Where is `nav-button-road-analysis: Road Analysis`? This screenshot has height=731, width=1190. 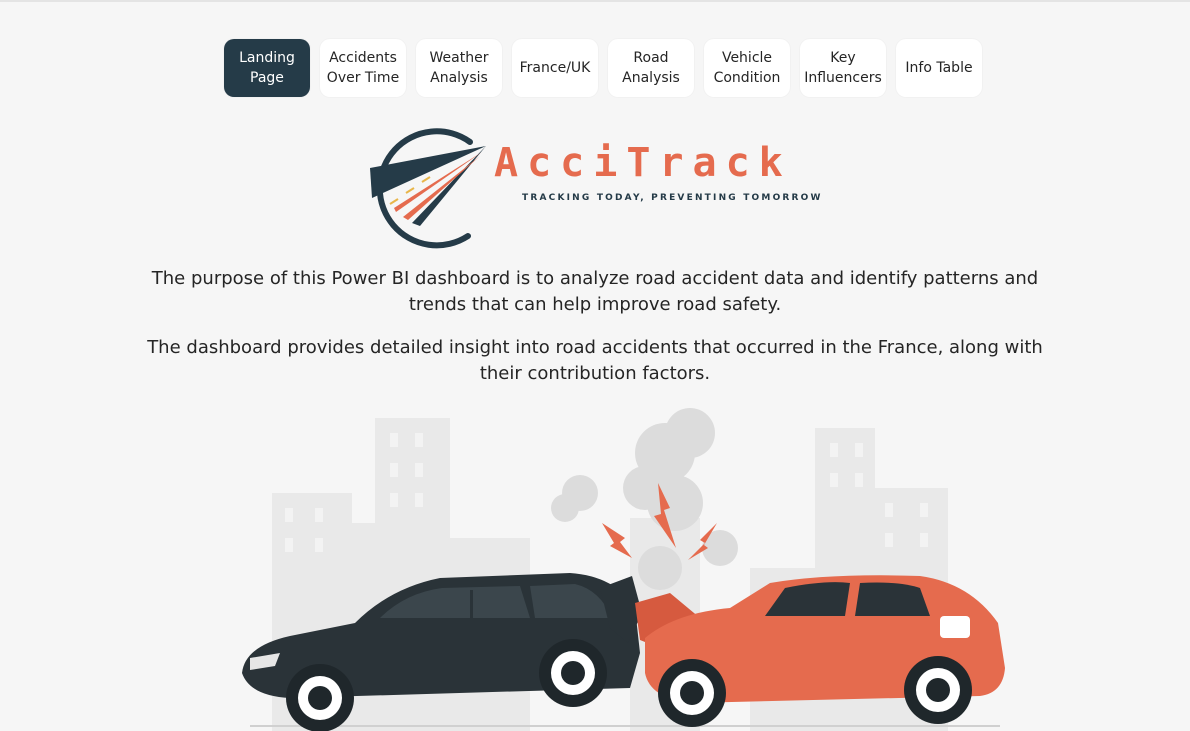
nav-button-road-analysis: Road Analysis is located at coordinates (651, 68).